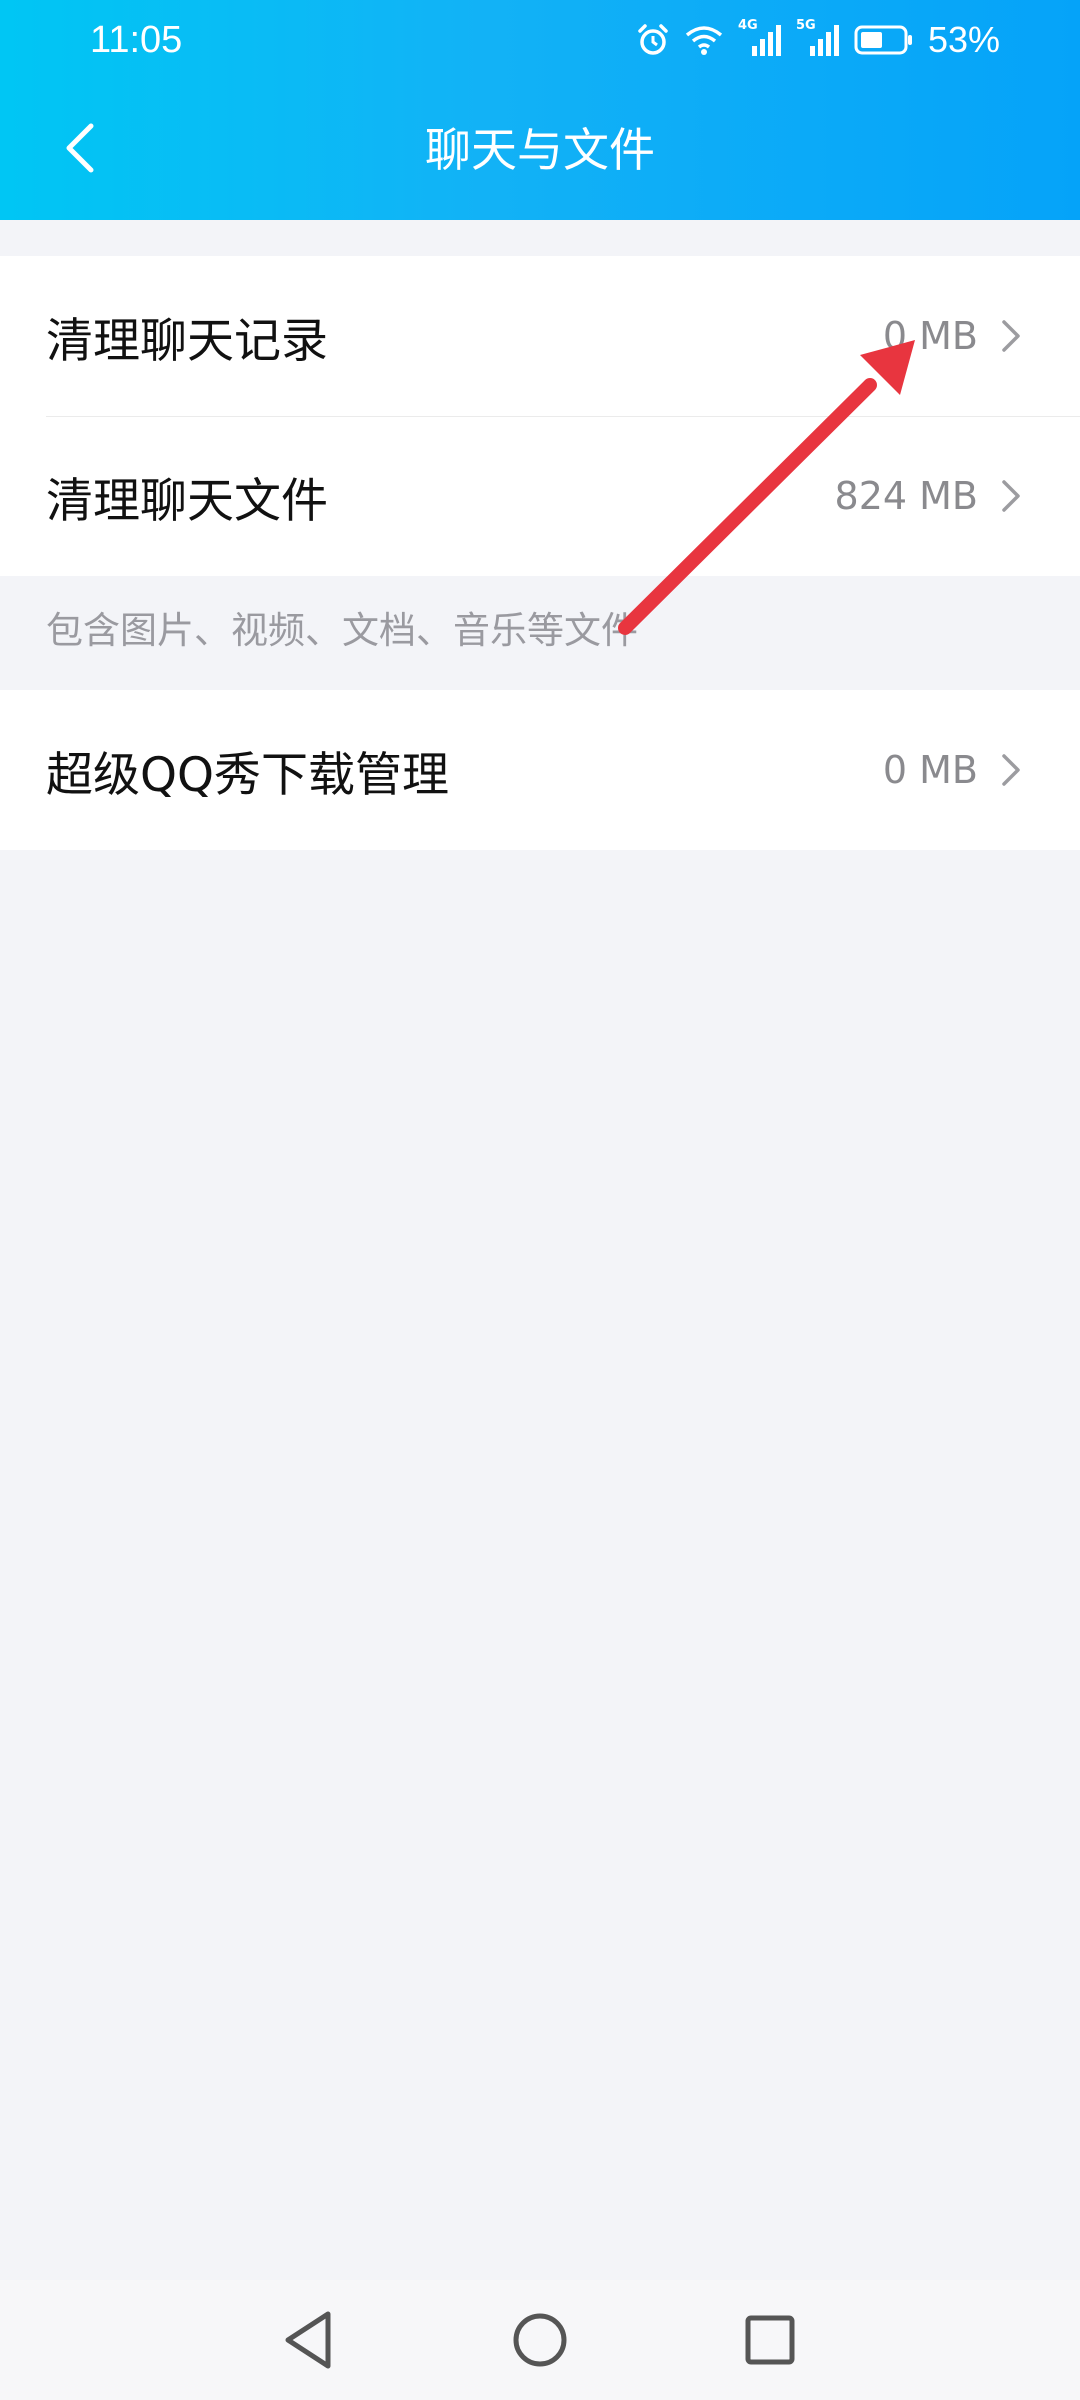  Describe the element at coordinates (540, 496) in the screenshot. I see `clear-chat-files-row: 清理聊天文件 824 MB` at that location.